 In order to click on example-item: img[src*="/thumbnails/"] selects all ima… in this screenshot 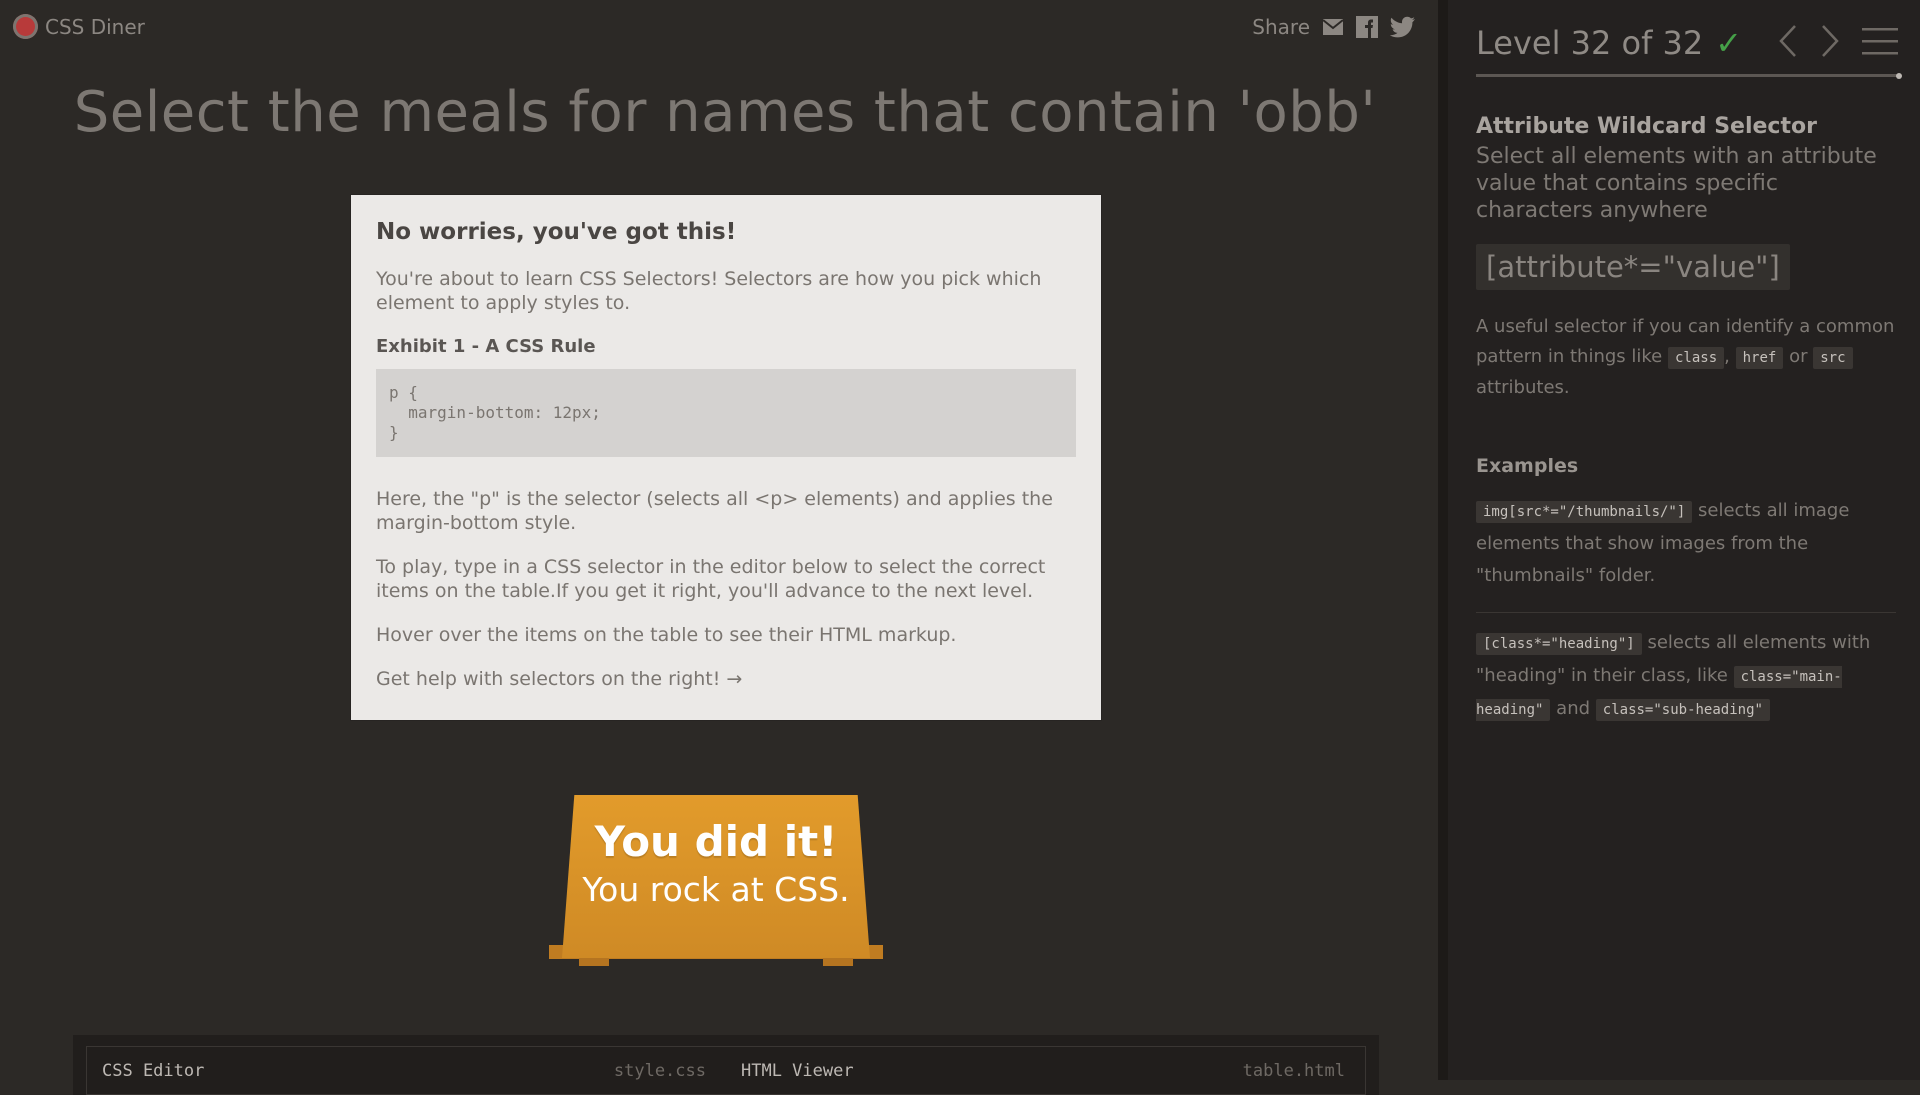, I will do `click(1686, 551)`.